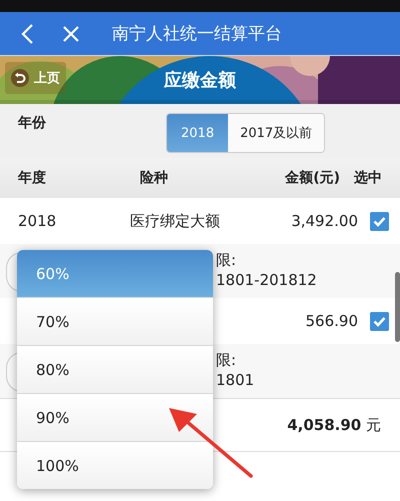 Image resolution: width=400 pixels, height=501 pixels. Describe the element at coordinates (397, 307) in the screenshot. I see `scrollbar` at that location.